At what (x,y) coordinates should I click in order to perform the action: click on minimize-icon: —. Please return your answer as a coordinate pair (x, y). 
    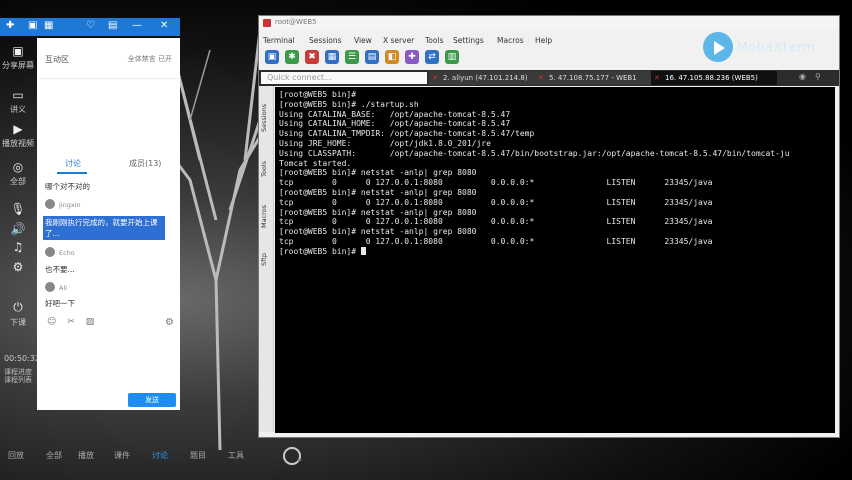
    Looking at the image, I should click on (137, 25).